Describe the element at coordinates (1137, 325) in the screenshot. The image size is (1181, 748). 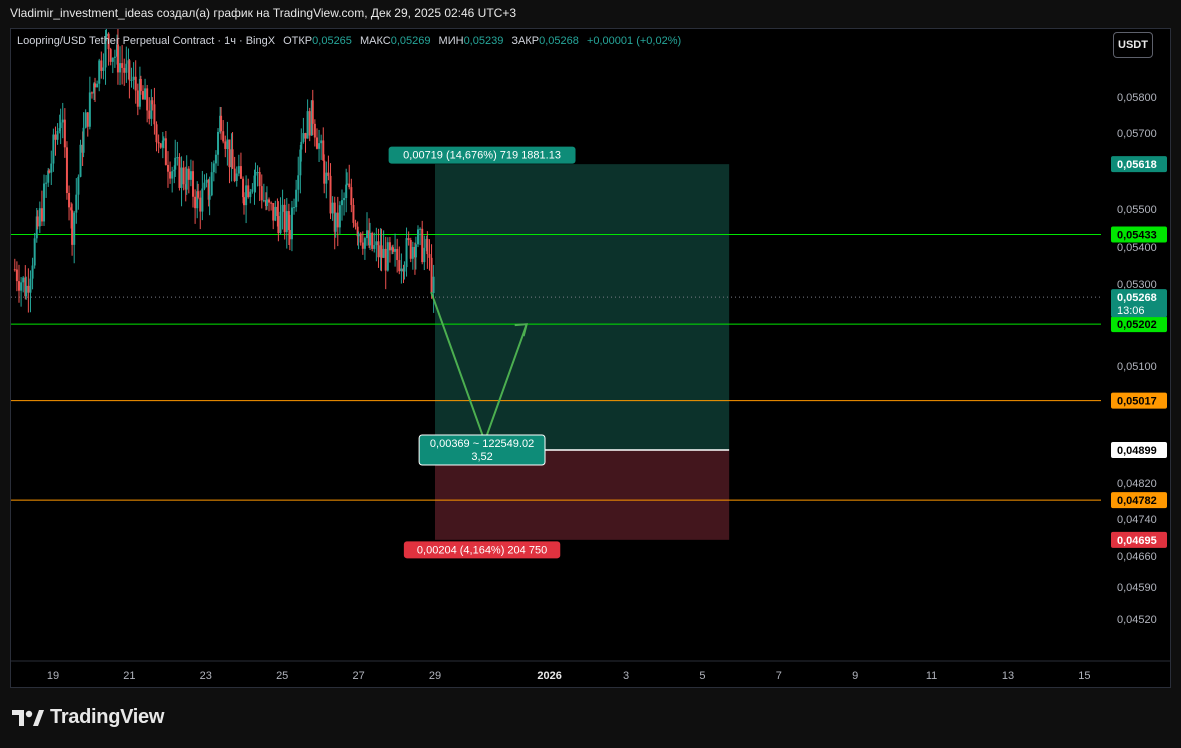
I see `level-price-tag-1: 0,05202` at that location.